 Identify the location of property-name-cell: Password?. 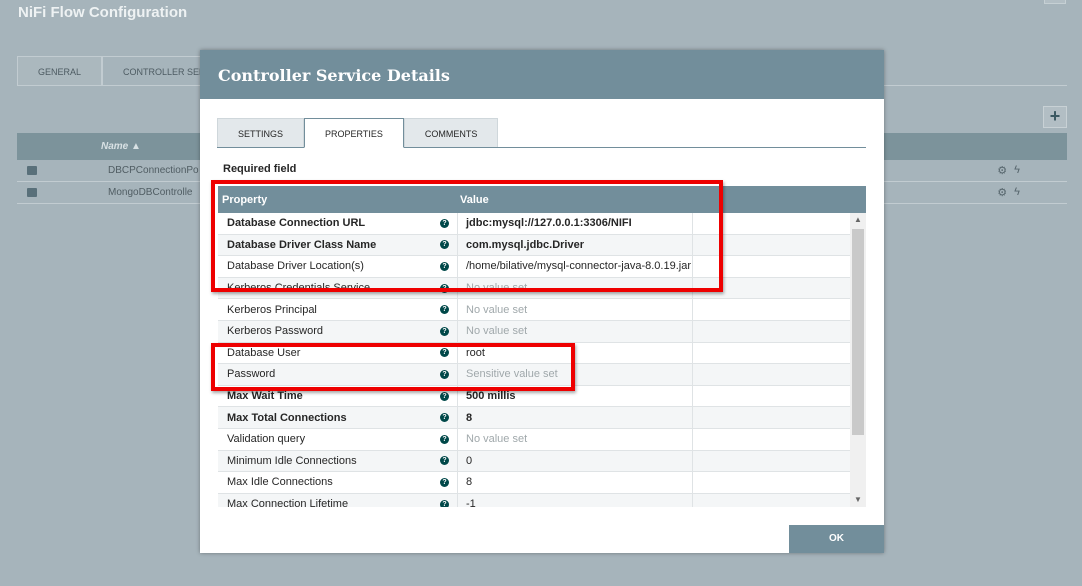
(338, 374).